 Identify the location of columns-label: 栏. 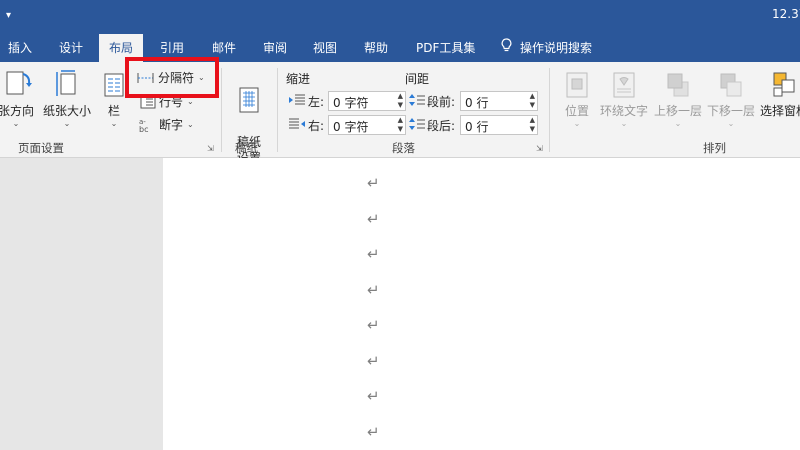
(113, 111).